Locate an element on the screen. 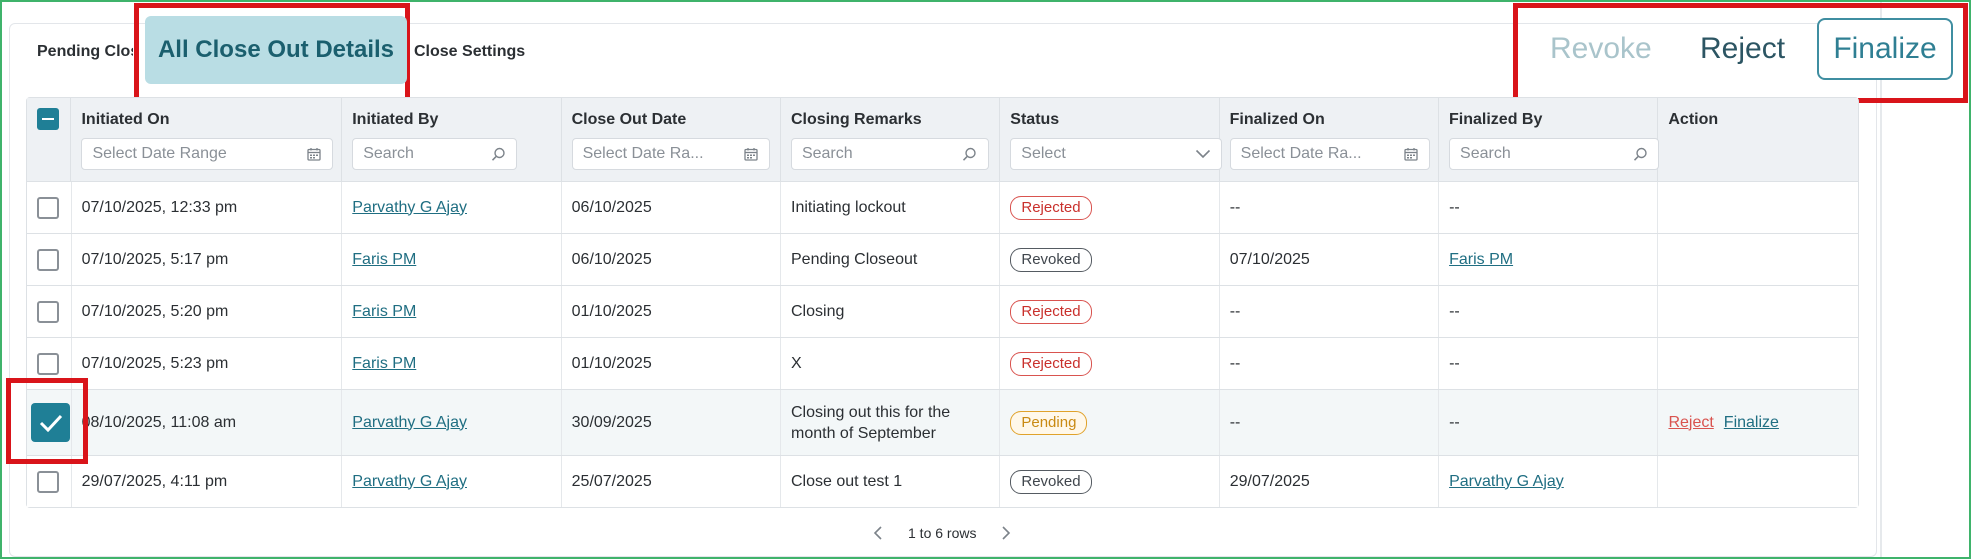  cell-closing-remarks: Close out test 1 is located at coordinates (891, 481).